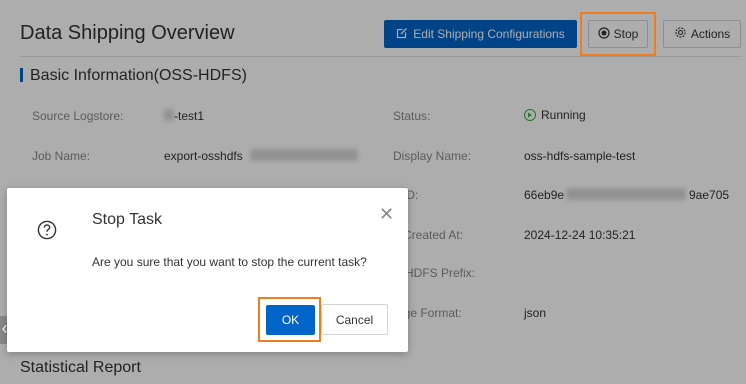  Describe the element at coordinates (386, 214) in the screenshot. I see `close-icon: ✕` at that location.